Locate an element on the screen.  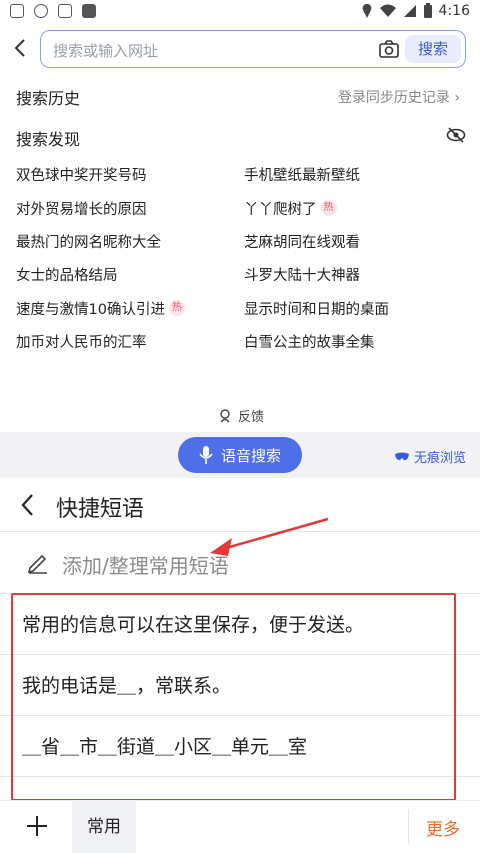
search-discover-title: 搜索发现 is located at coordinates (48, 139).